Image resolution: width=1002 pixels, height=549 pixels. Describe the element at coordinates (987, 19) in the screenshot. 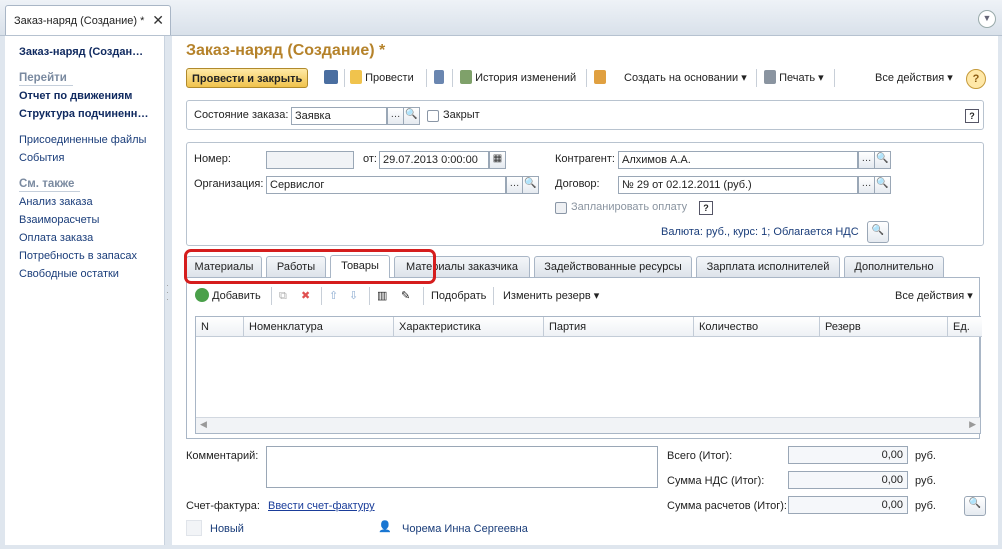

I see `chevron-down-icon: ▼` at that location.